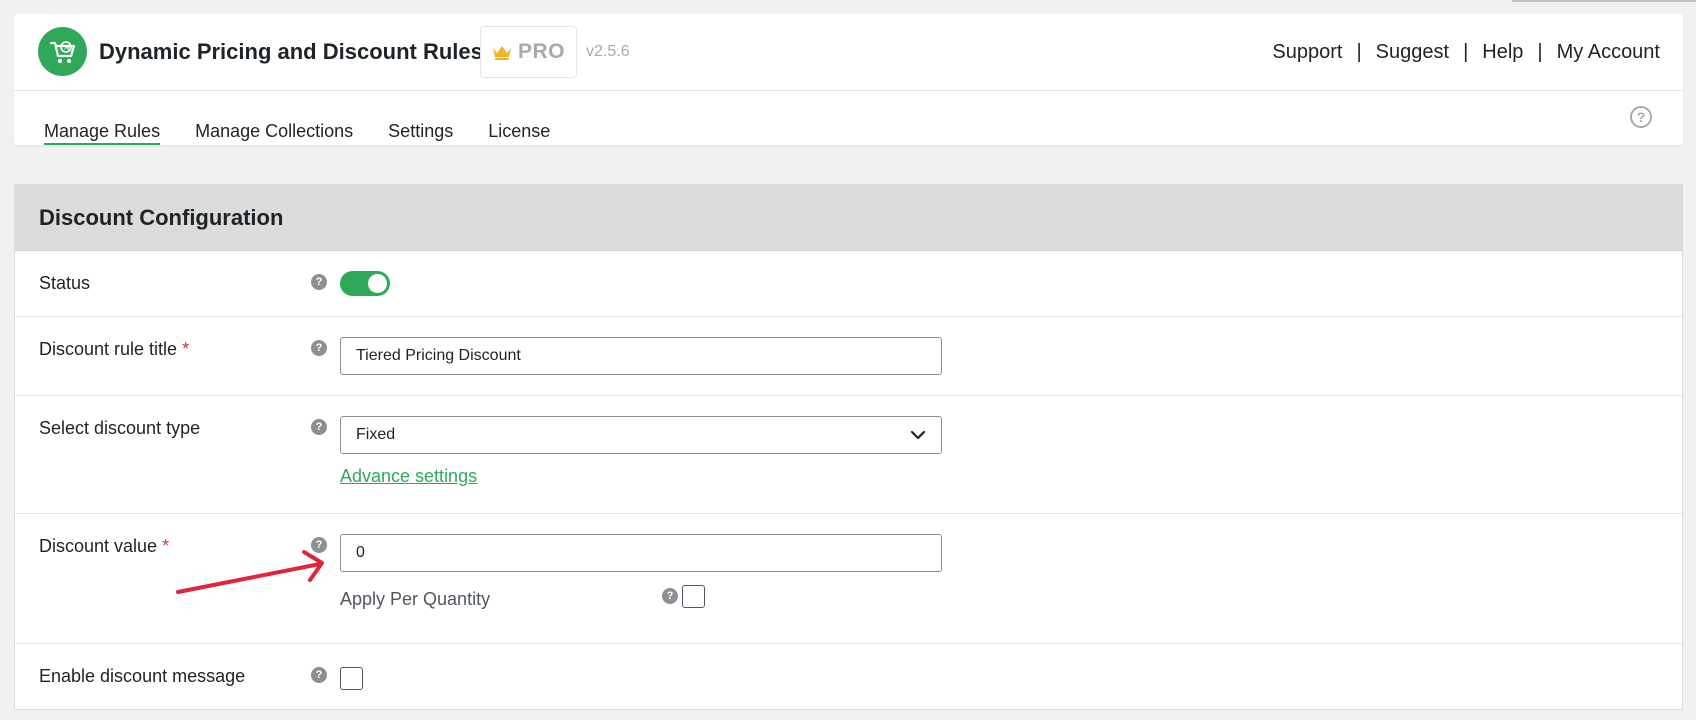 This screenshot has width=1696, height=720. What do you see at coordinates (918, 435) in the screenshot?
I see `chevron-down-icon` at bounding box center [918, 435].